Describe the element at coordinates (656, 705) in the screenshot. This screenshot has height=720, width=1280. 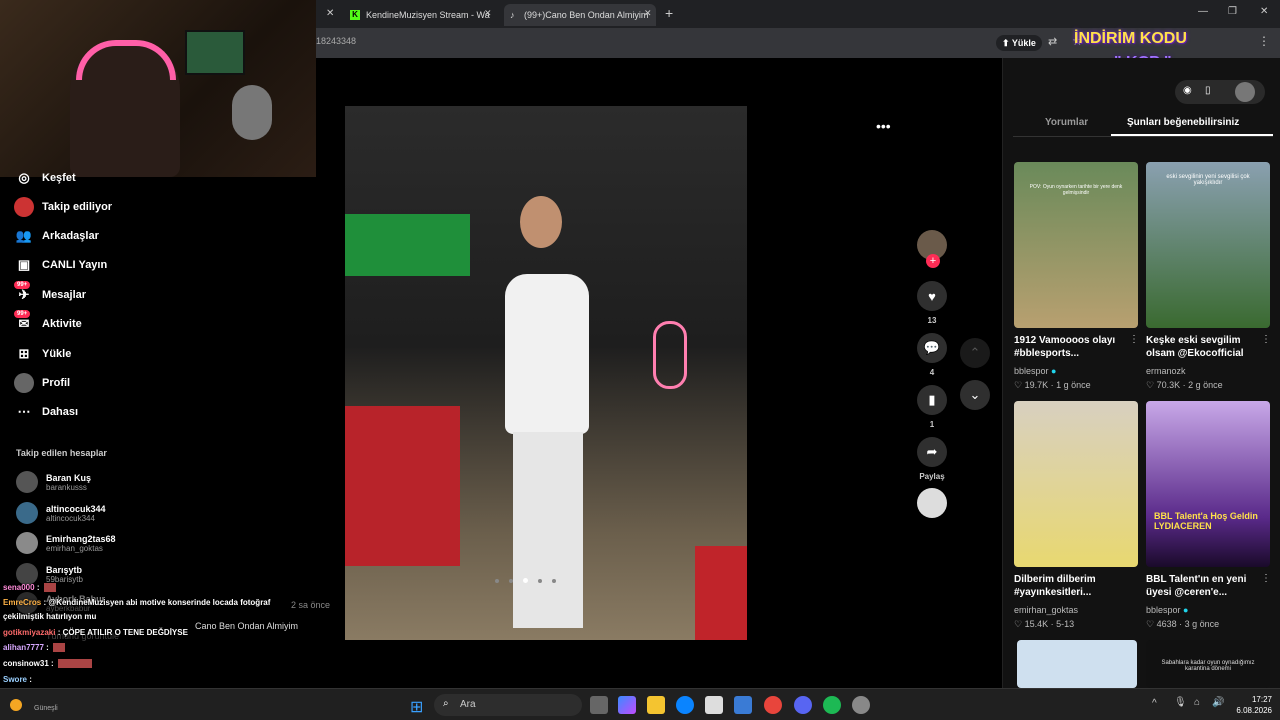
I see `file-explorer-icon` at that location.